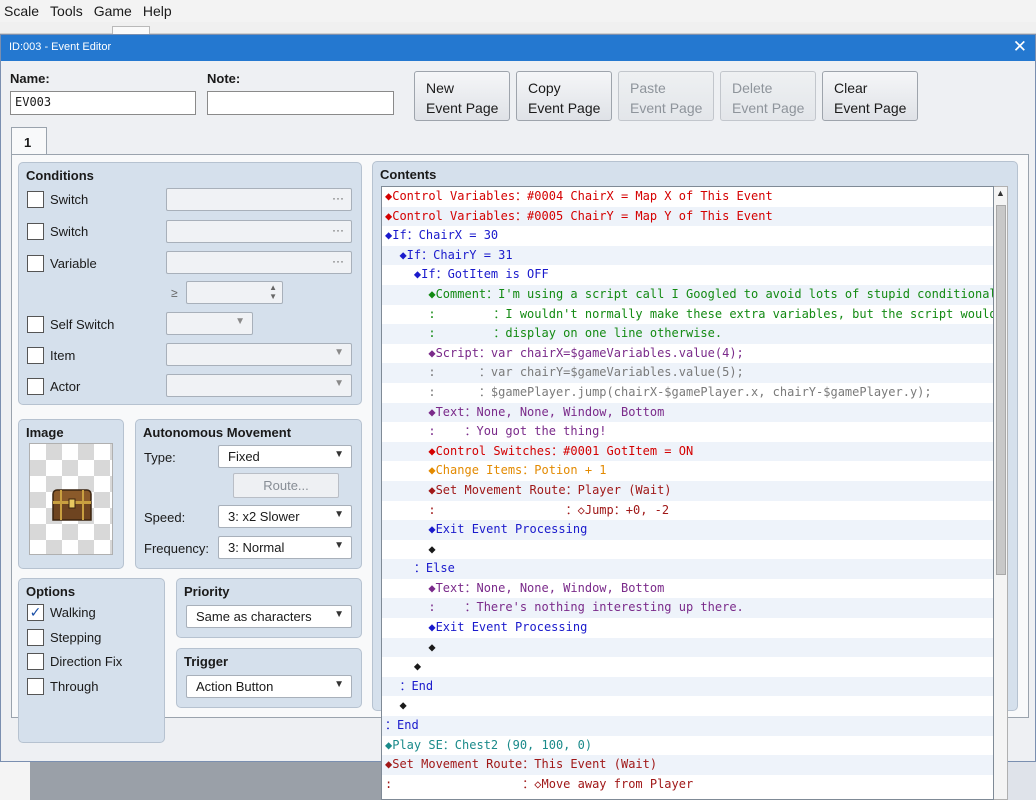  Describe the element at coordinates (687, 275) in the screenshot. I see `command-row: ◆If：GotItem is OFF` at that location.